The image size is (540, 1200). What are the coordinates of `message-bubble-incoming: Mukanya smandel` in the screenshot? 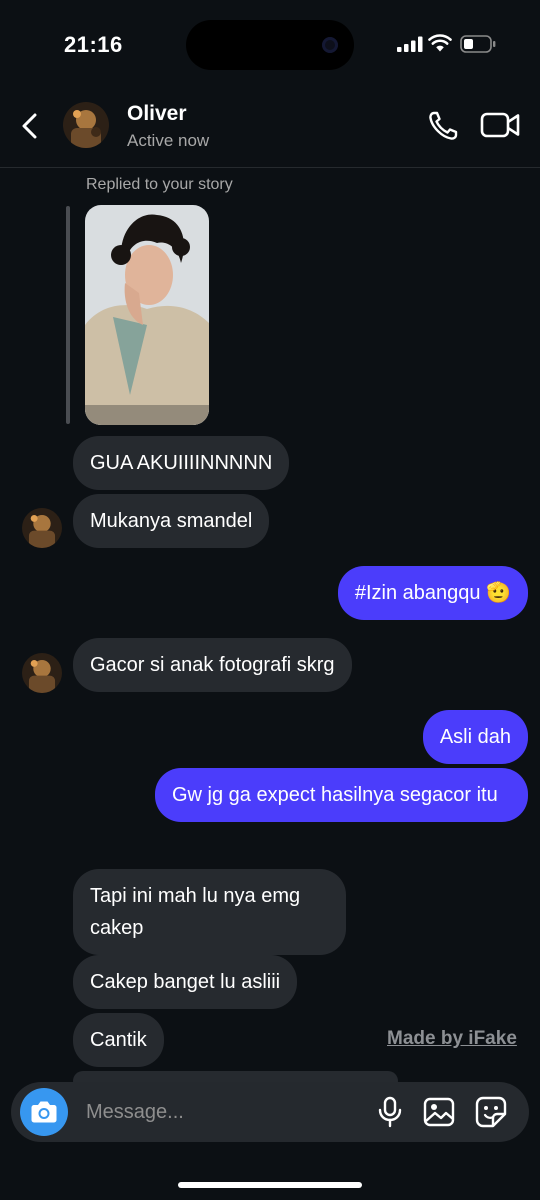 It's located at (171, 521).